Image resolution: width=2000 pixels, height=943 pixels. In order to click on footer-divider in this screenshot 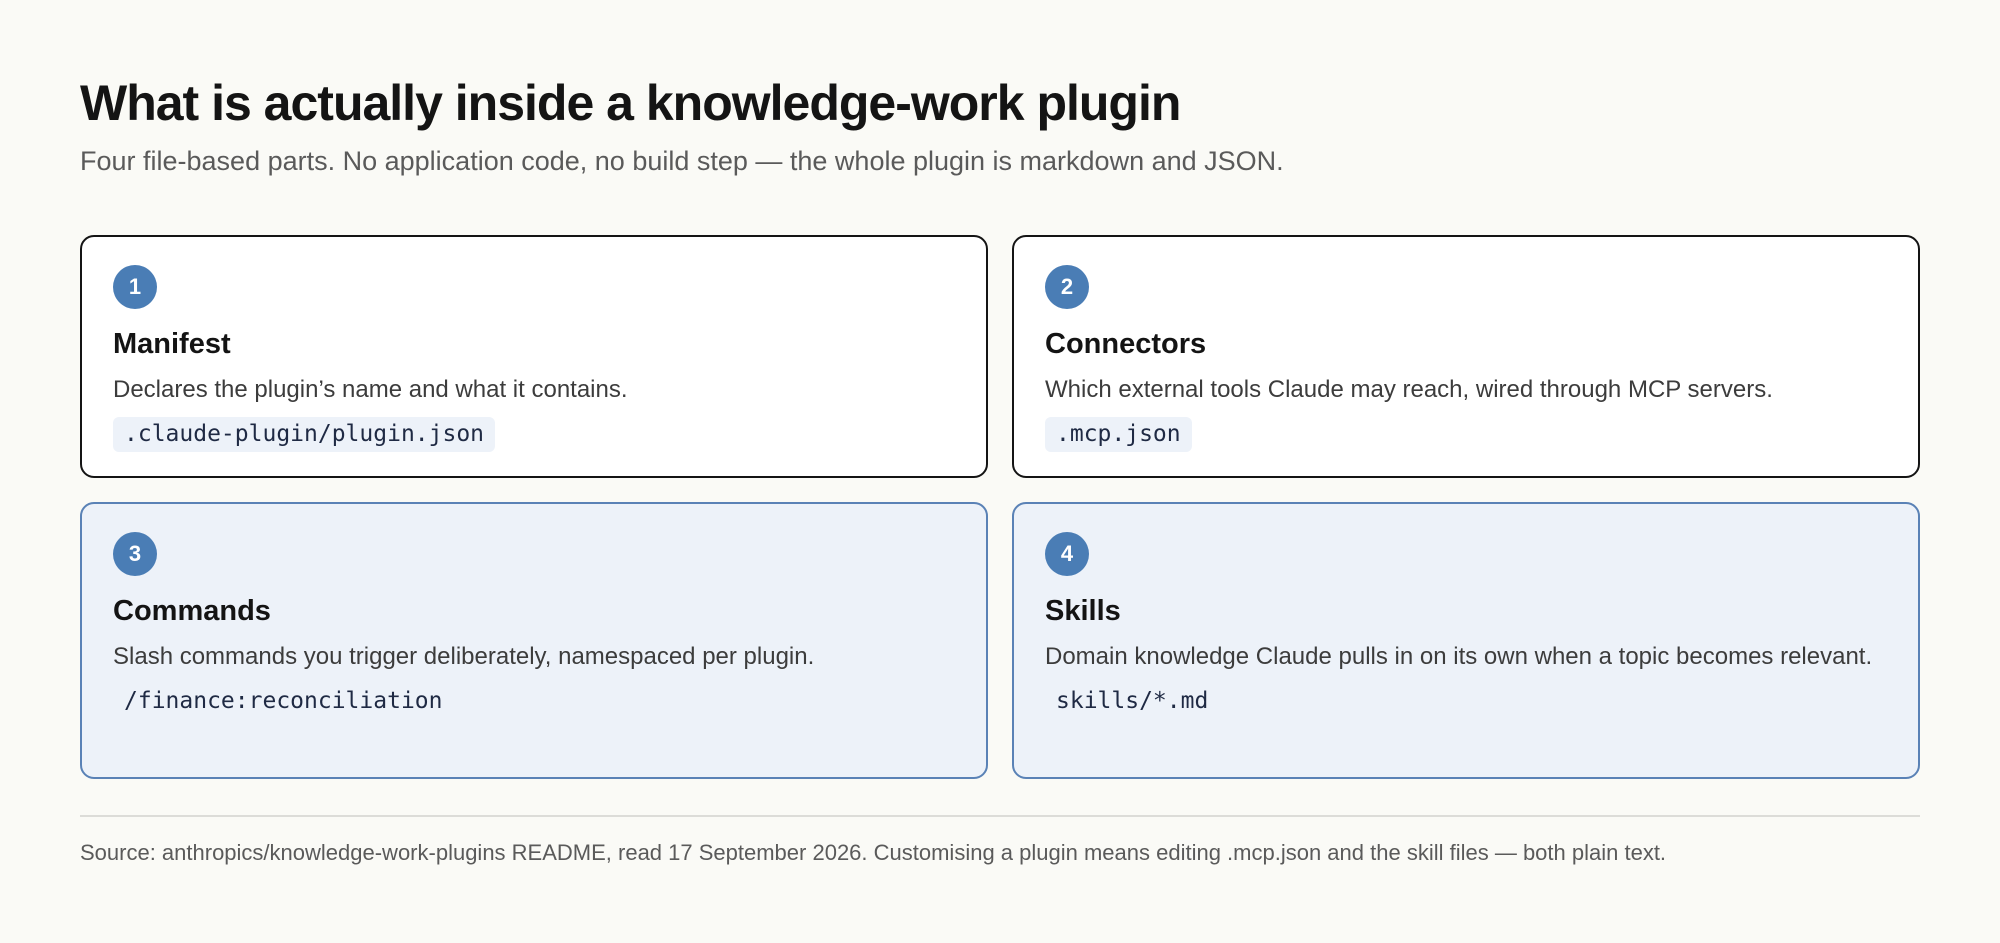, I will do `click(1000, 816)`.